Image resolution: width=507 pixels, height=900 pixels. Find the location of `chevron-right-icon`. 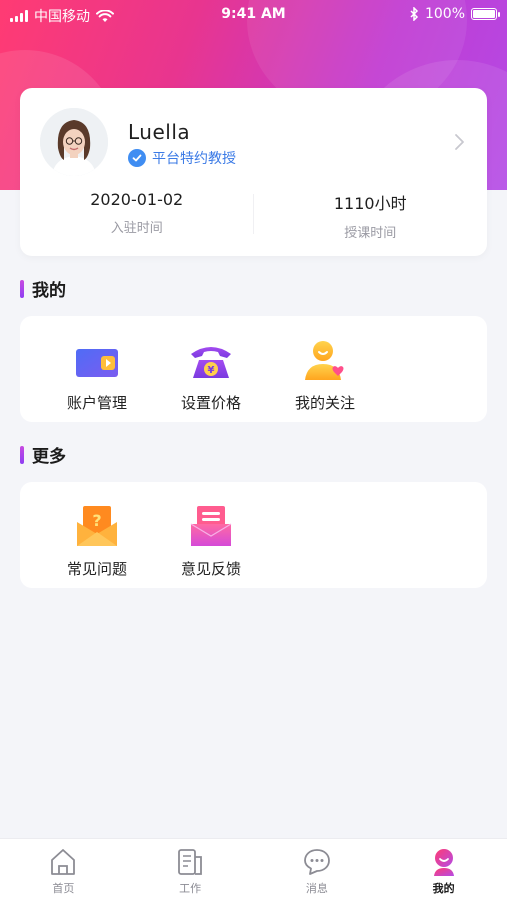

chevron-right-icon is located at coordinates (460, 142).